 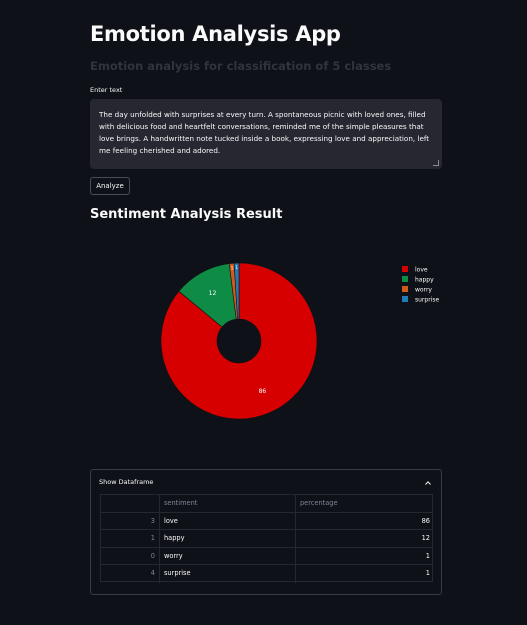 I want to click on legend-item-love: love, so click(x=415, y=270).